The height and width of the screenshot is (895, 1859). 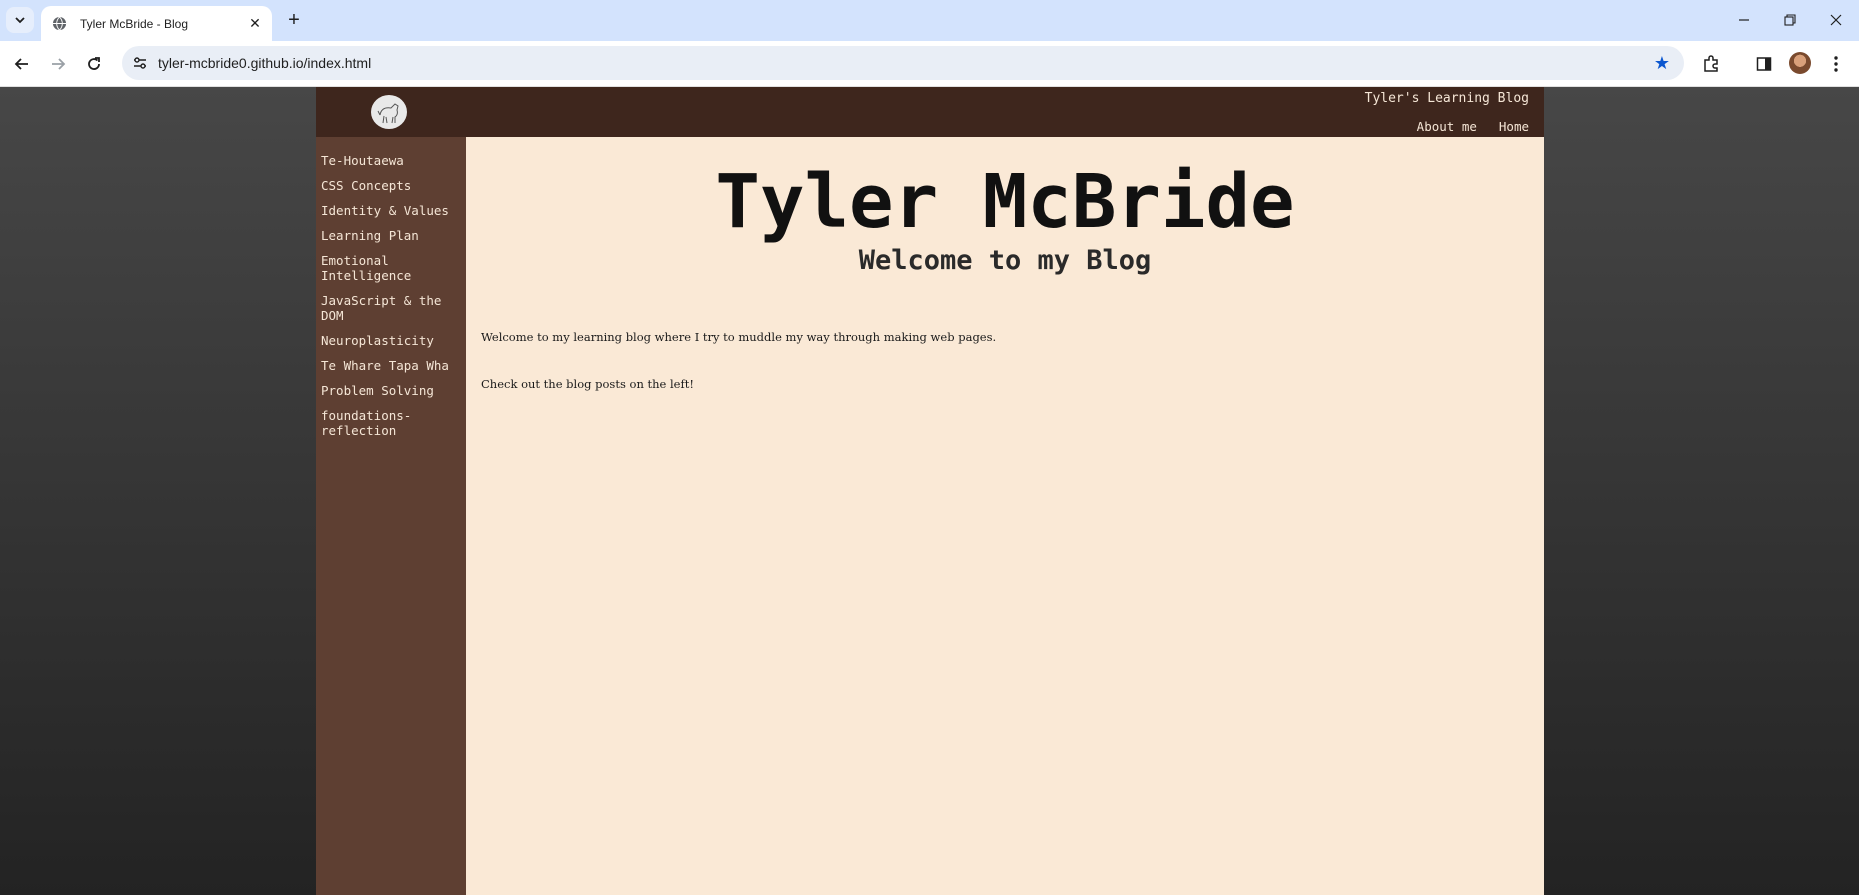 I want to click on restore-button, so click(x=1790, y=20).